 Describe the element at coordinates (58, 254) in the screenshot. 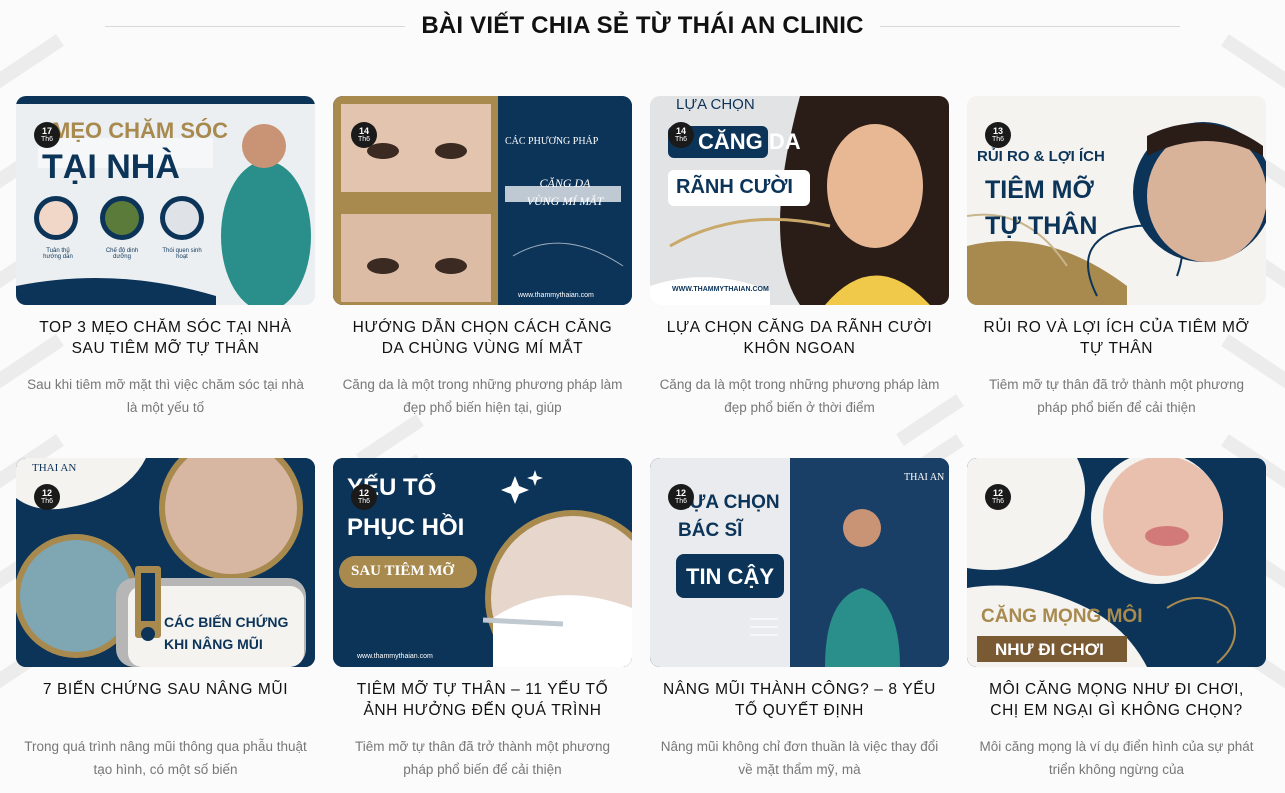

I see `thumb-caption: Tuân thủ hướng dẫn` at that location.